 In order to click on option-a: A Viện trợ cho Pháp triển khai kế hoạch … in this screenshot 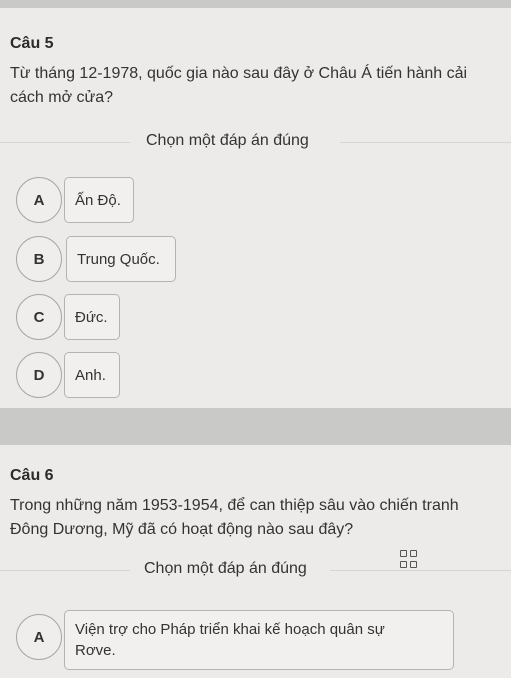, I will do `click(256, 640)`.